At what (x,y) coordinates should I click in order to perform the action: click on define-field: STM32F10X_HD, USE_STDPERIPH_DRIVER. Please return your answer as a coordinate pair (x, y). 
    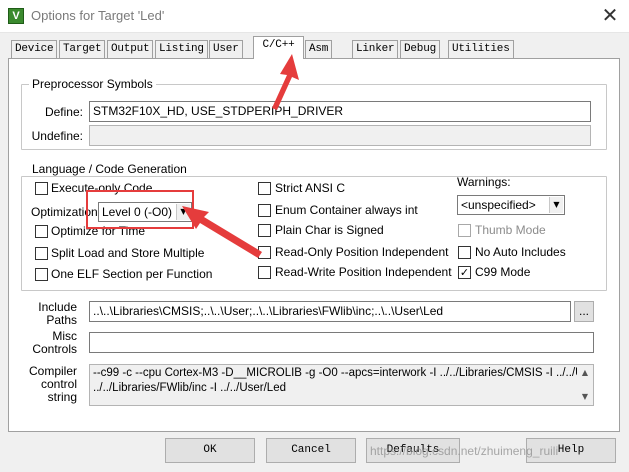
    Looking at the image, I should click on (340, 111).